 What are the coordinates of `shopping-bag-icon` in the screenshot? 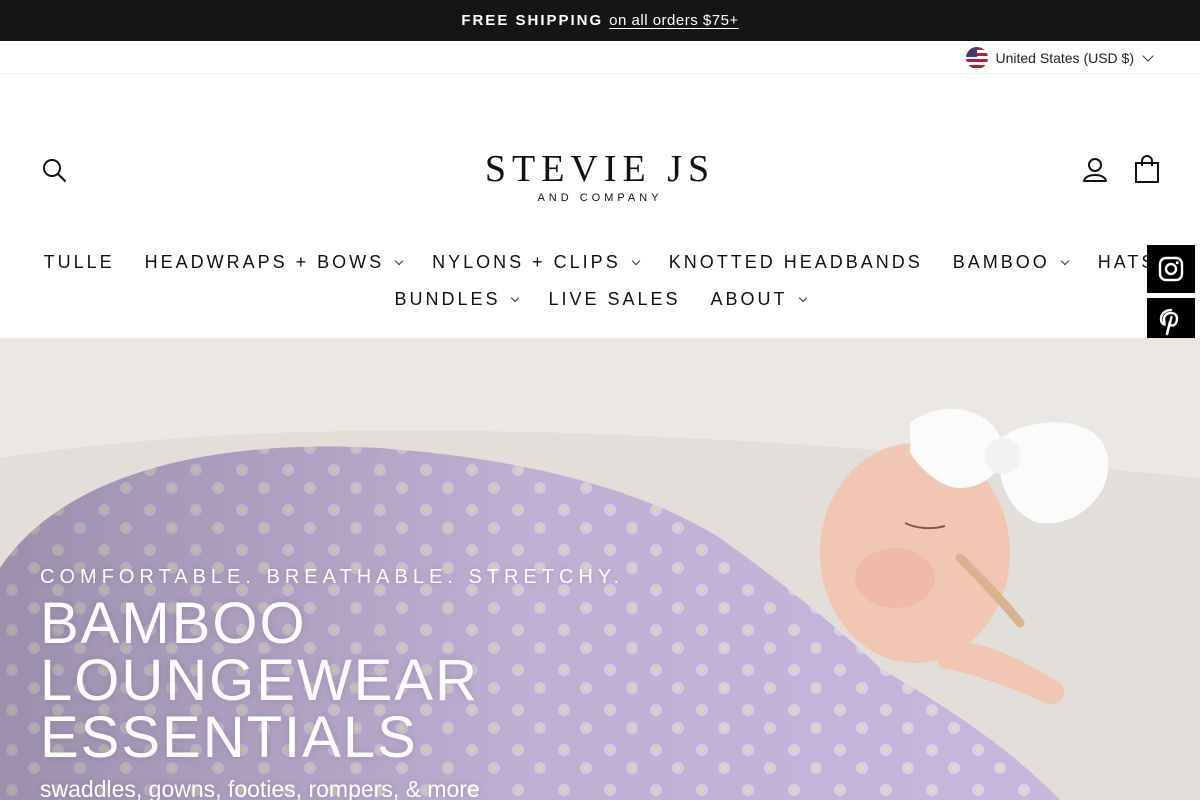 It's located at (1147, 169).